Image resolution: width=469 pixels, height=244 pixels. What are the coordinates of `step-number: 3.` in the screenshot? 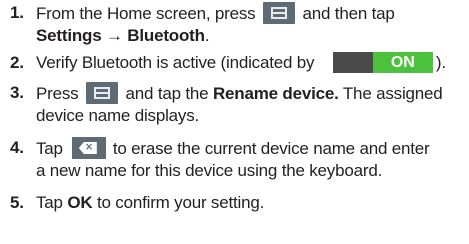 It's located at (17, 92).